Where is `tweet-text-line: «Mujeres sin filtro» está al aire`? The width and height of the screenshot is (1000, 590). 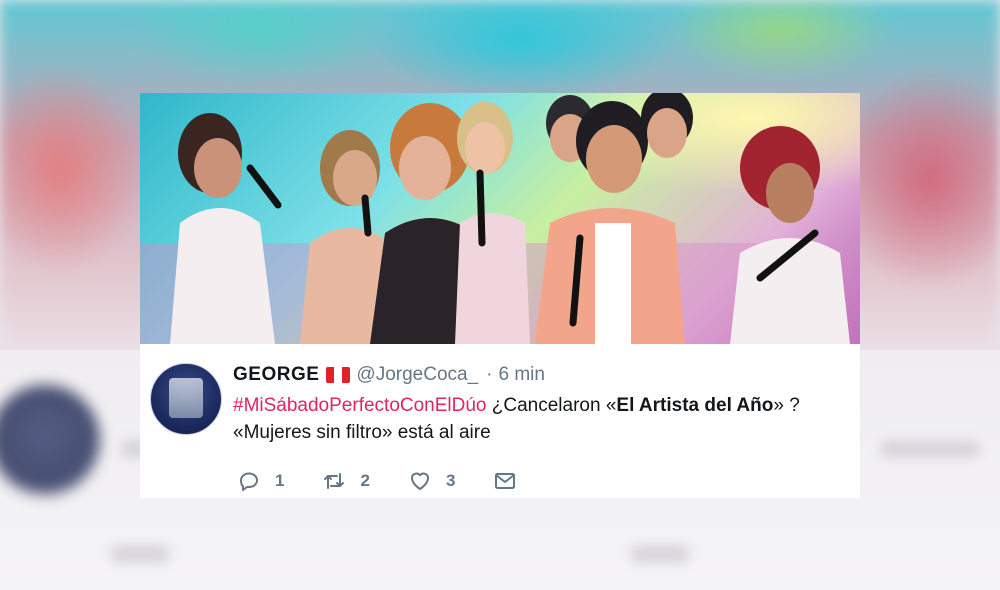 tweet-text-line: «Mujeres sin filtro» está al aire is located at coordinates (362, 432).